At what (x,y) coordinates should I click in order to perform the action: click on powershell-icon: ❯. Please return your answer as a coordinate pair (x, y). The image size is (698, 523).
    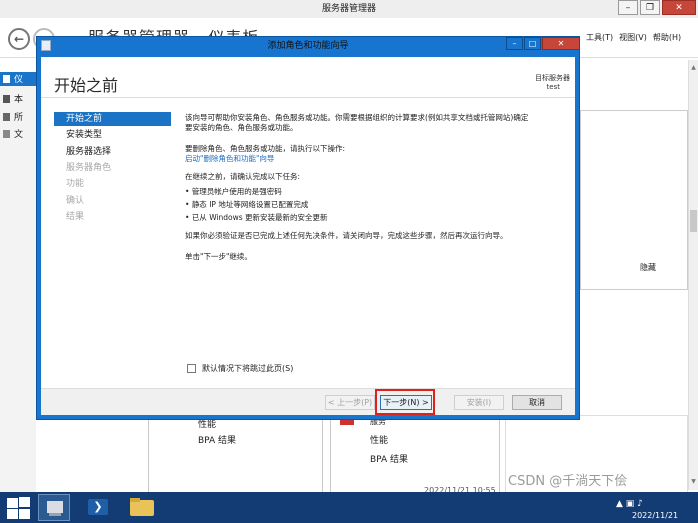
    Looking at the image, I should click on (98, 507).